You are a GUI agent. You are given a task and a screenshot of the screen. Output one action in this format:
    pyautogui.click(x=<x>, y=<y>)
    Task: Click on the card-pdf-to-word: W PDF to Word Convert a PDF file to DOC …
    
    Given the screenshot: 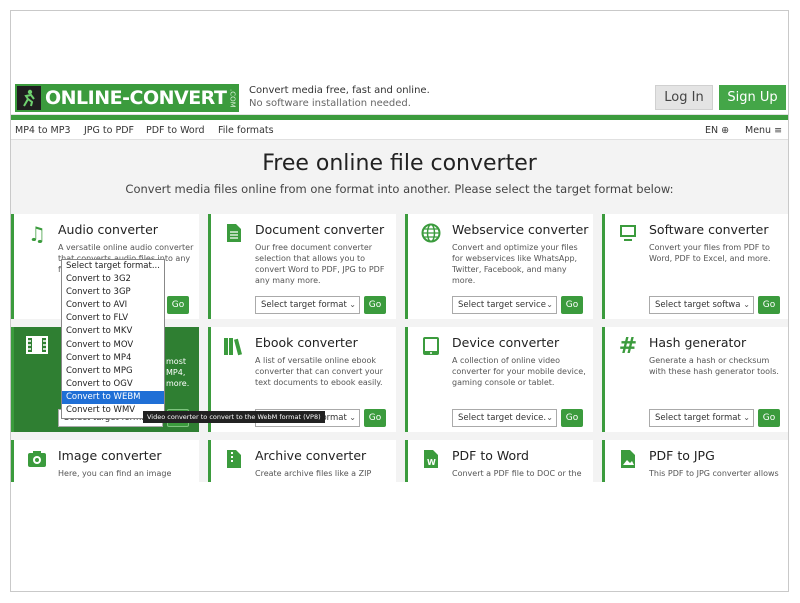 What is the action you would take?
    pyautogui.click(x=499, y=461)
    